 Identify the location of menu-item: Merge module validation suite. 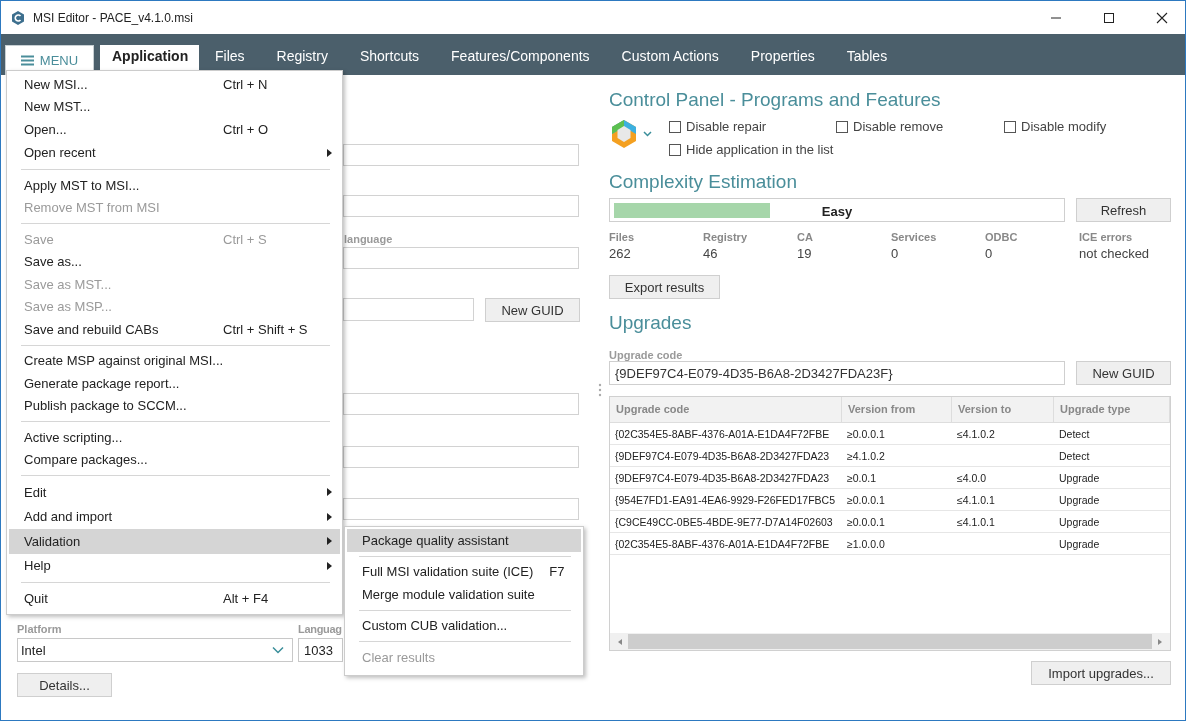
(464, 594).